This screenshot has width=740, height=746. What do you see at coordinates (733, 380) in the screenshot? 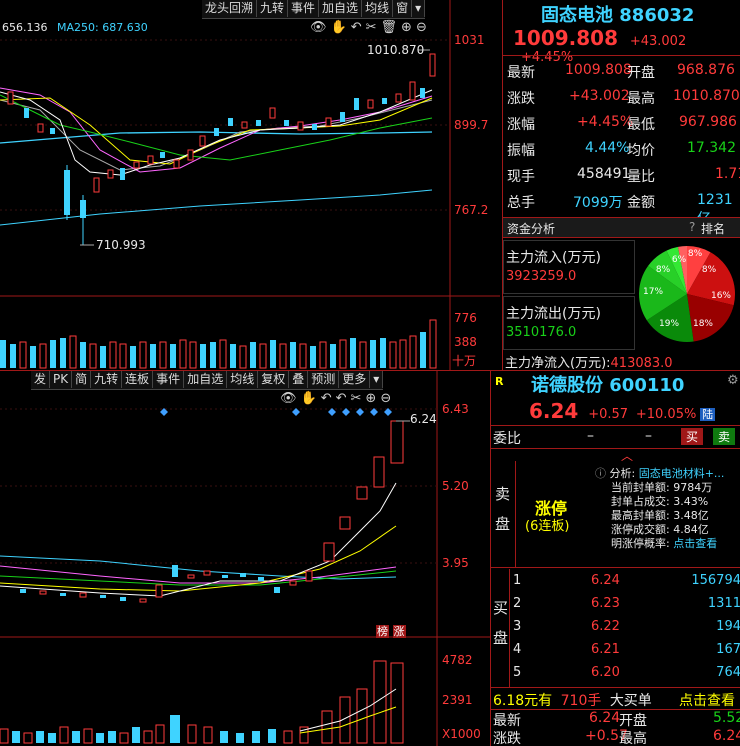
I see `gear-icon: ⚙` at bounding box center [733, 380].